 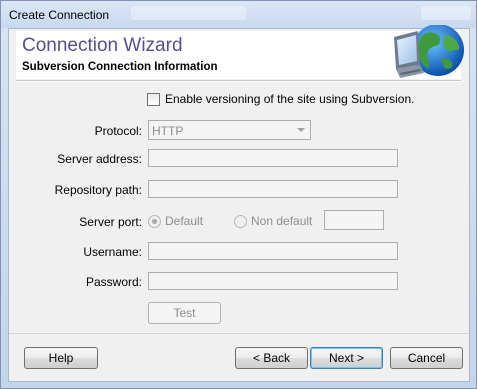 I want to click on port-number-field, so click(x=354, y=220).